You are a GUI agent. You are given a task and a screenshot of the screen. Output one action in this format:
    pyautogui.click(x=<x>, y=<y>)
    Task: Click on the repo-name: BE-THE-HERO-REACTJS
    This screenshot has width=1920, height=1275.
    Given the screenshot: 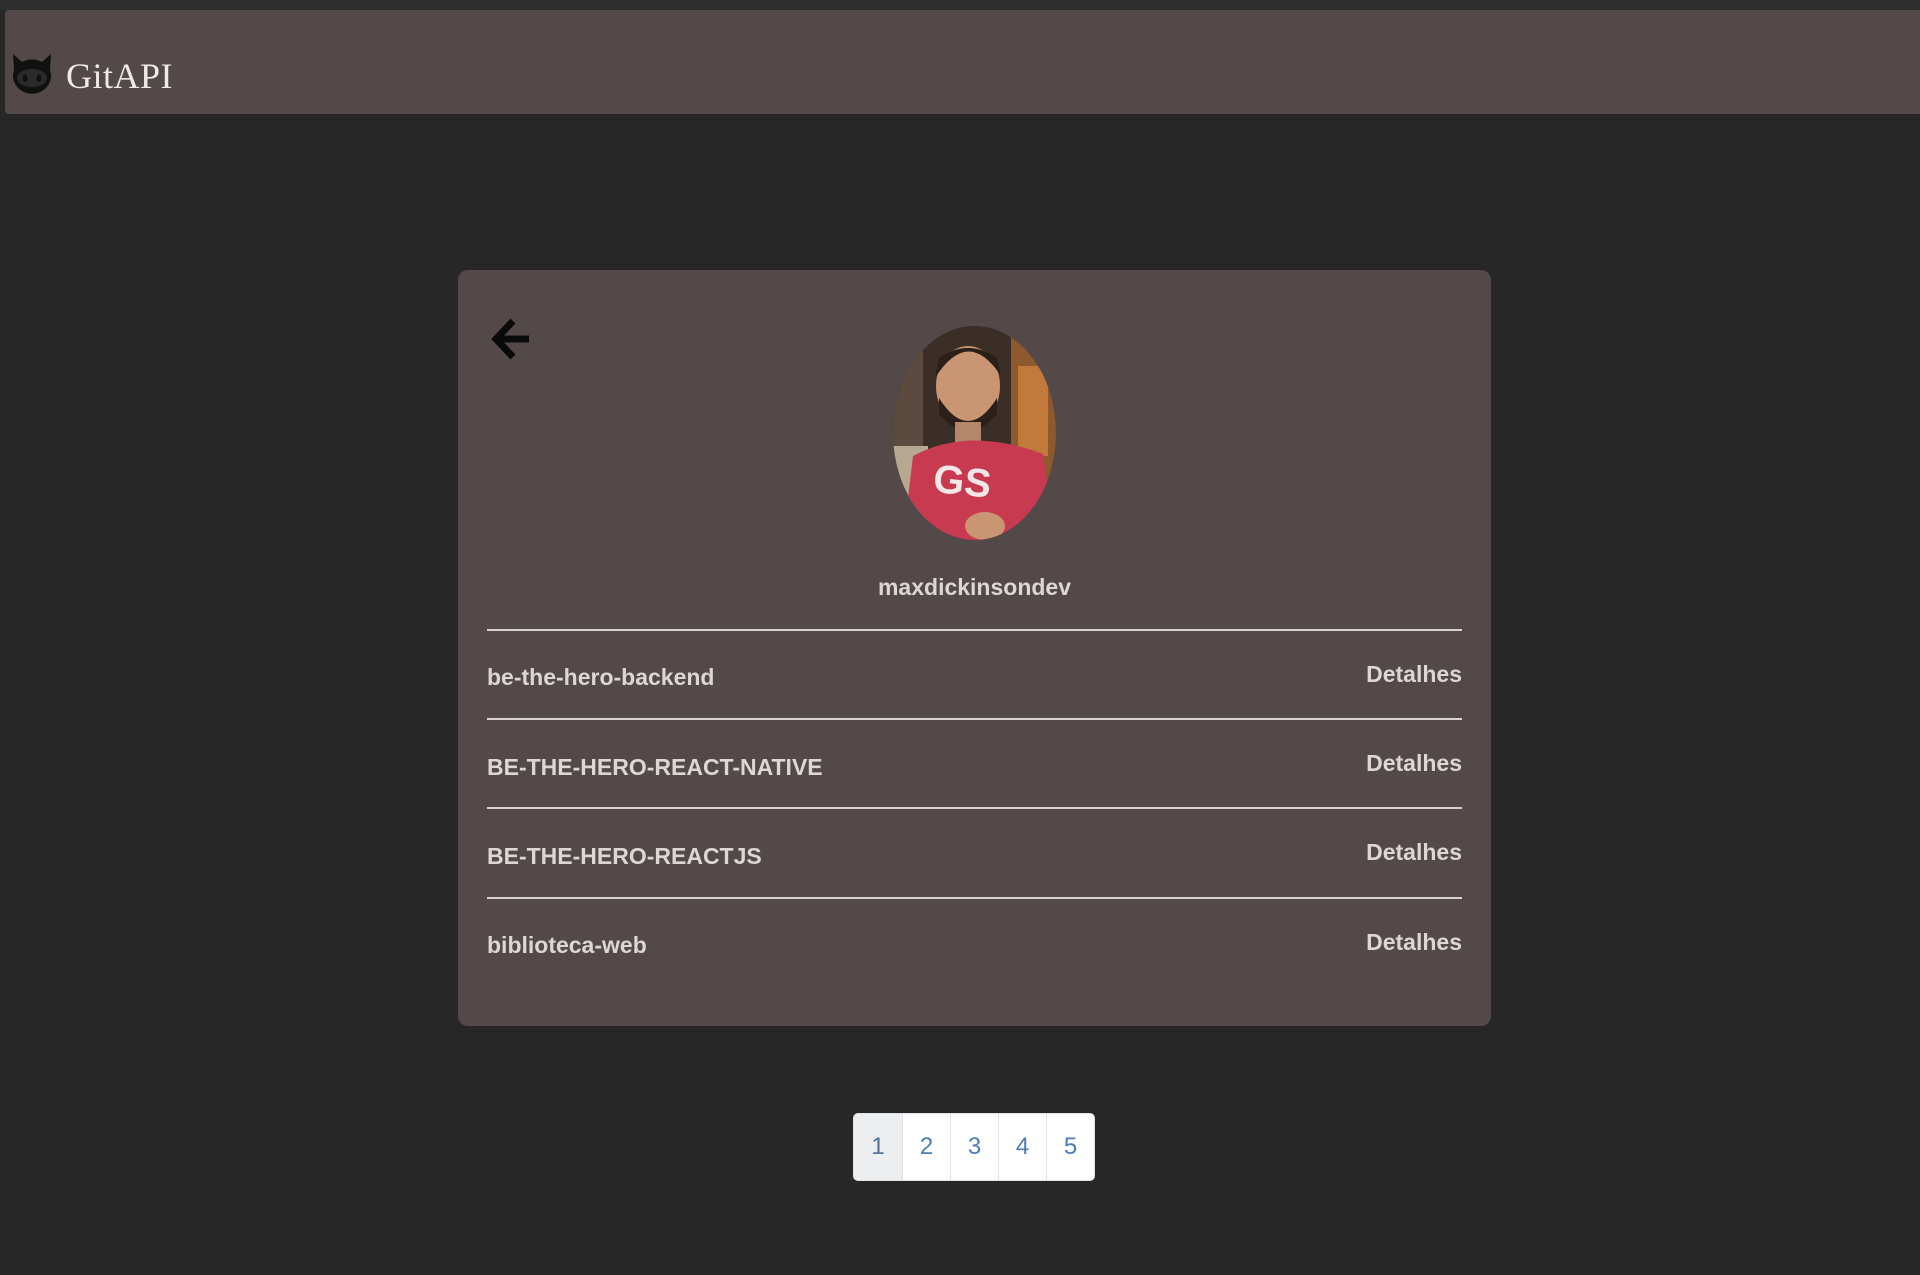 What is the action you would take?
    pyautogui.click(x=624, y=856)
    